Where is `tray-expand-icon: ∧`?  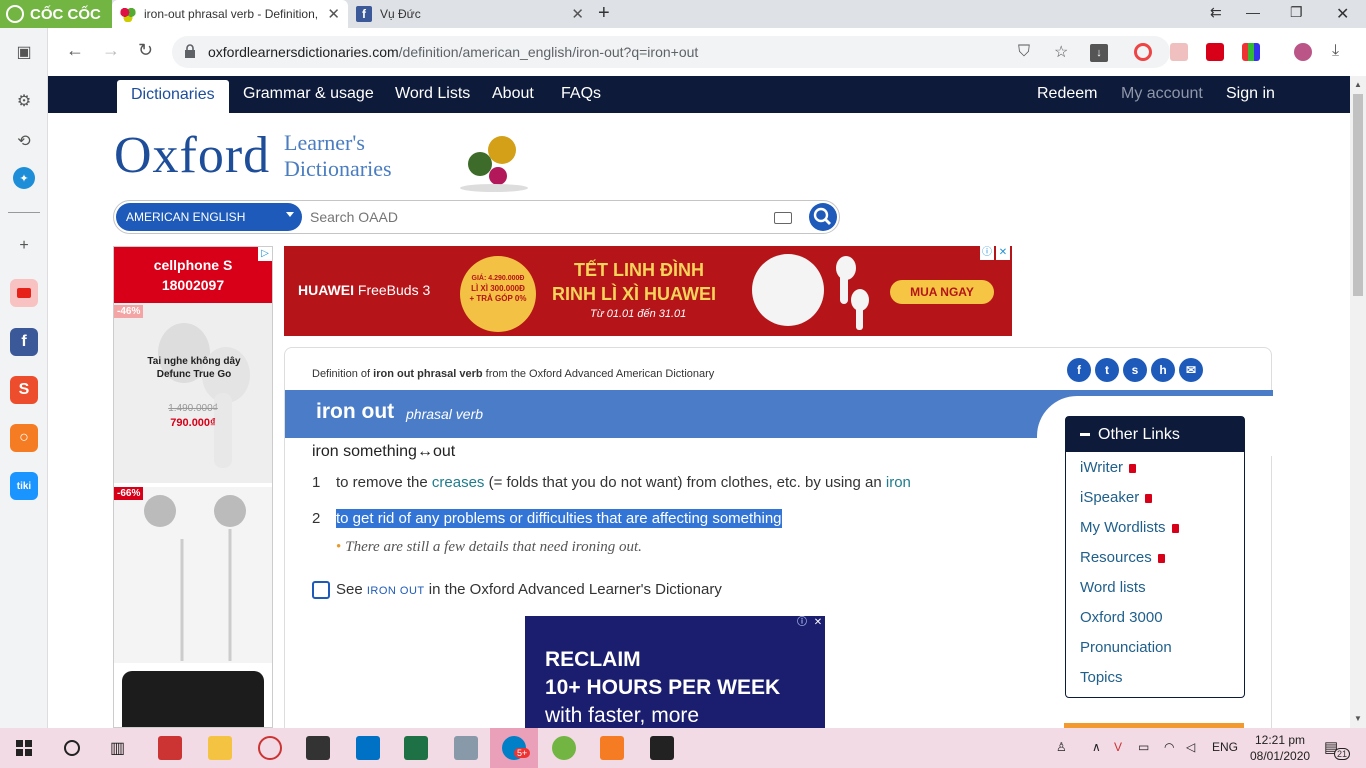 tray-expand-icon: ∧ is located at coordinates (1096, 747).